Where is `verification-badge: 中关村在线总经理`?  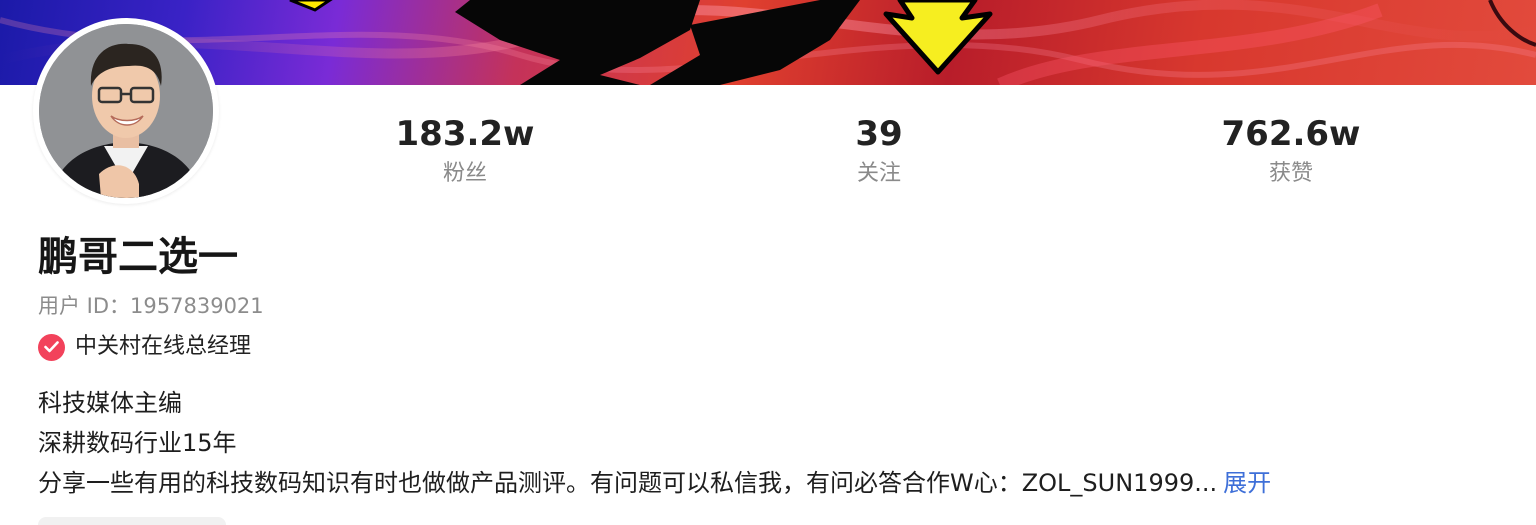
verification-badge: 中关村在线总经理 is located at coordinates (144, 347).